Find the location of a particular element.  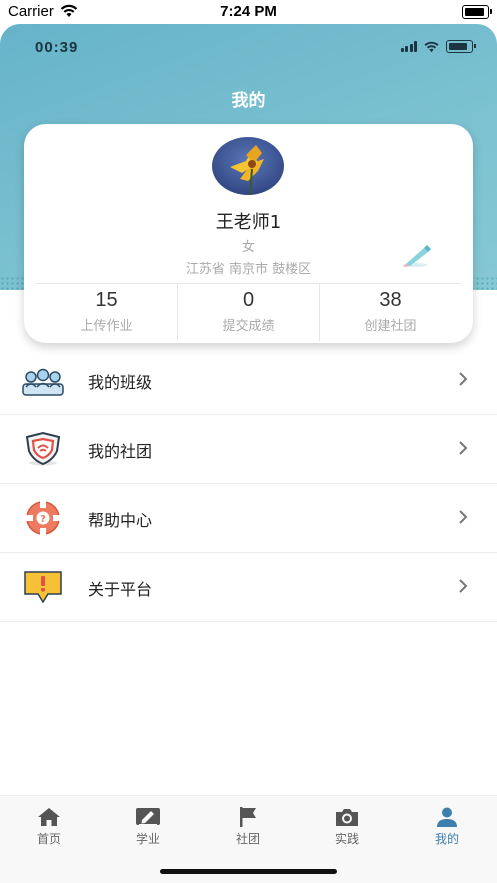

help-center-icon: ? is located at coordinates (43, 518).